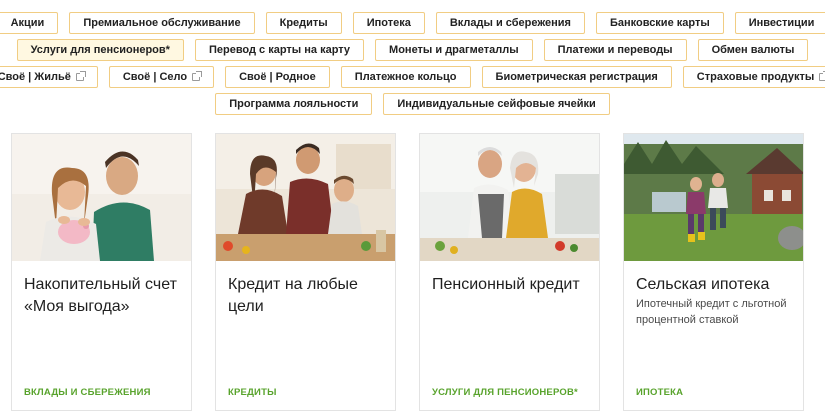 Image resolution: width=825 pixels, height=418 pixels. What do you see at coordinates (703, 284) in the screenshot?
I see `card-title: Сельская ипотека` at bounding box center [703, 284].